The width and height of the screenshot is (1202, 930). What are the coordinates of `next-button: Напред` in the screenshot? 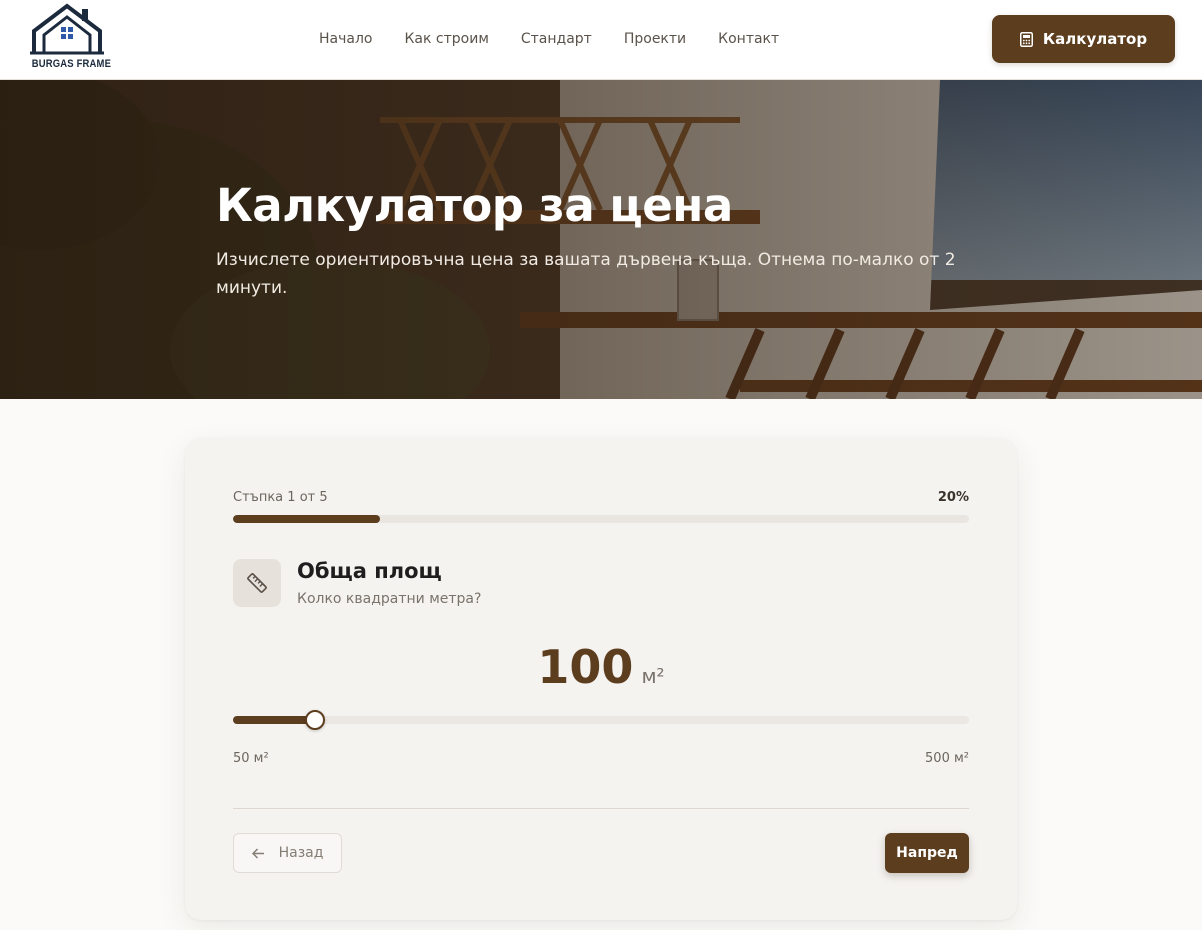 It's located at (927, 853).